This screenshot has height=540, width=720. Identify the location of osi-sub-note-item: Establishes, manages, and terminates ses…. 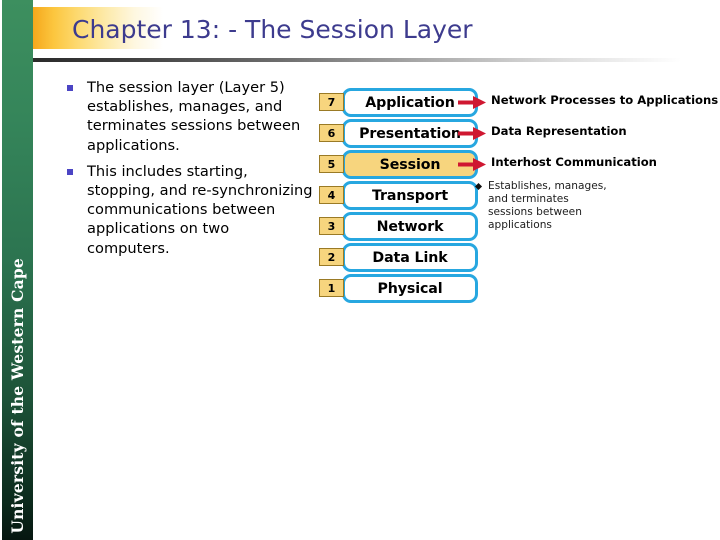
(466, 206).